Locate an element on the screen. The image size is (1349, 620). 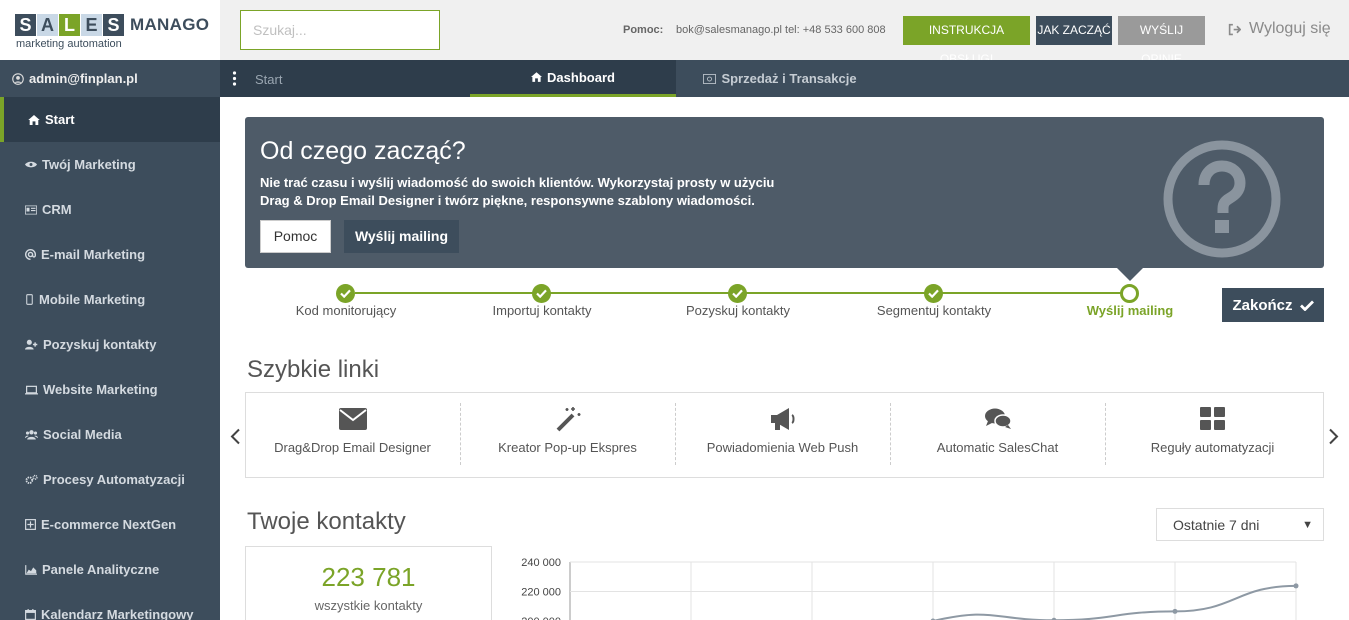
tab-dashboard-label: Dashboard is located at coordinates (581, 77).